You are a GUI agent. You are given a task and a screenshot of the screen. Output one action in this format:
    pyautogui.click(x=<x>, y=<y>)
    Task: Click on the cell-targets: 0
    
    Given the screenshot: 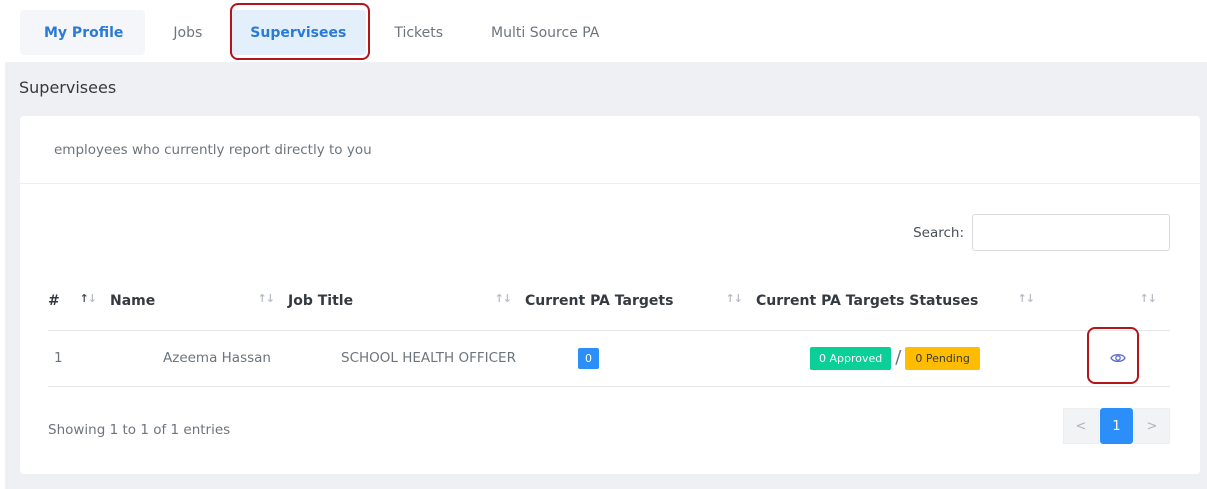 What is the action you would take?
    pyautogui.click(x=640, y=358)
    